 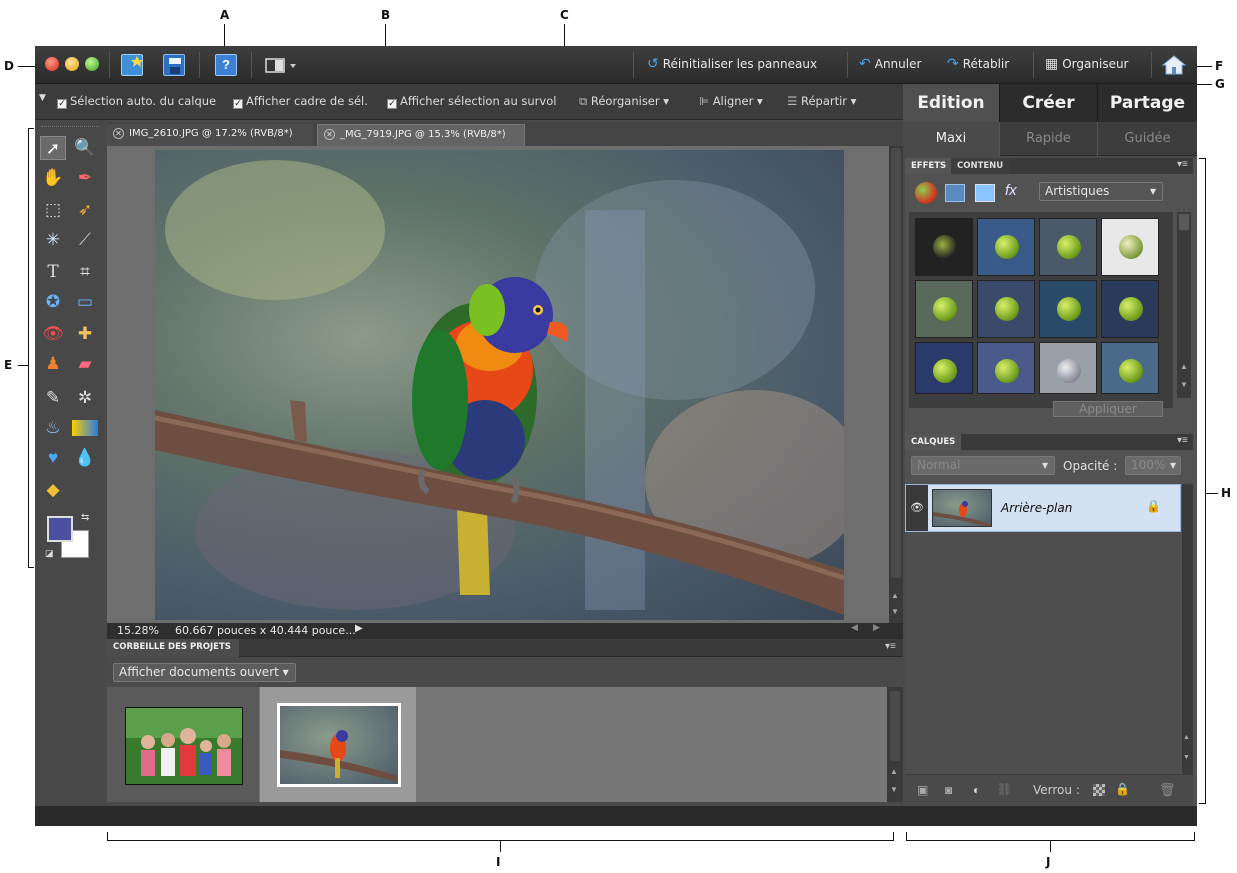 What do you see at coordinates (53, 178) in the screenshot?
I see `hand-tool-icon: ✋` at bounding box center [53, 178].